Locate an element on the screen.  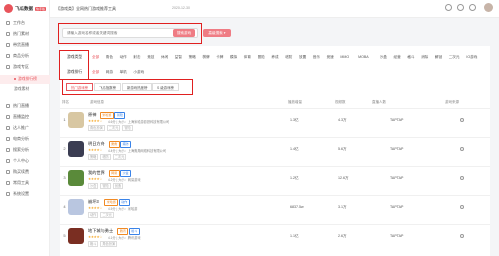
category-option: 全部 is located at coordinates (95, 57).